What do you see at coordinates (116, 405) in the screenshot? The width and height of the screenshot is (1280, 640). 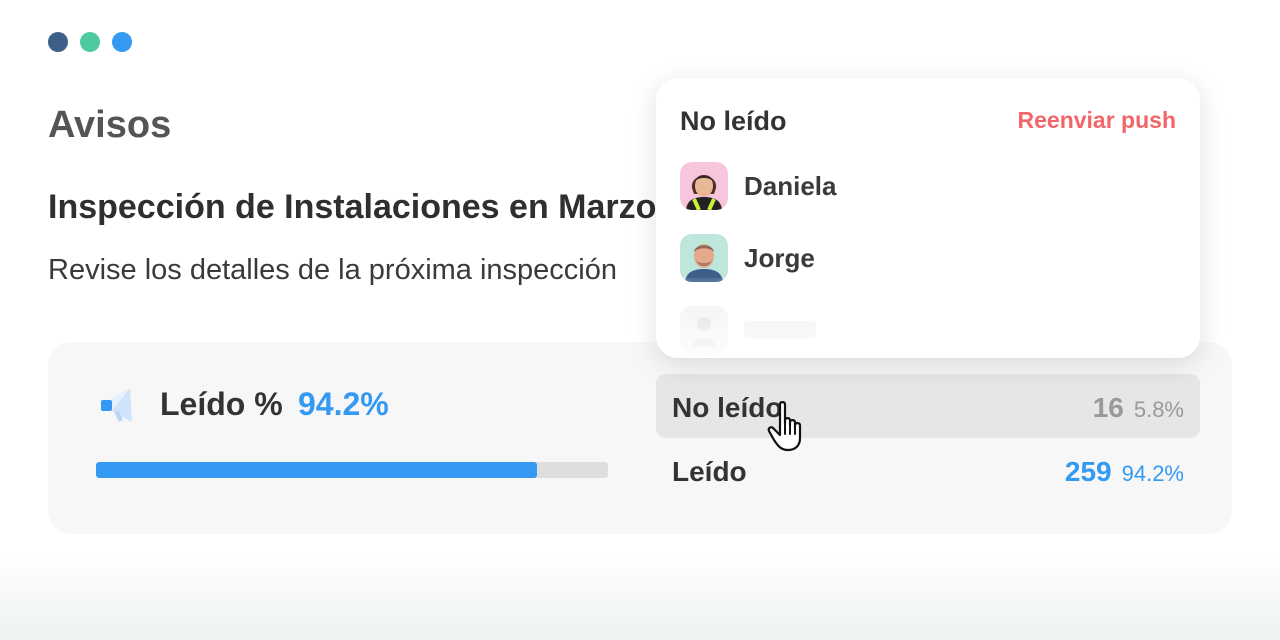 I see `megaphone-icon` at bounding box center [116, 405].